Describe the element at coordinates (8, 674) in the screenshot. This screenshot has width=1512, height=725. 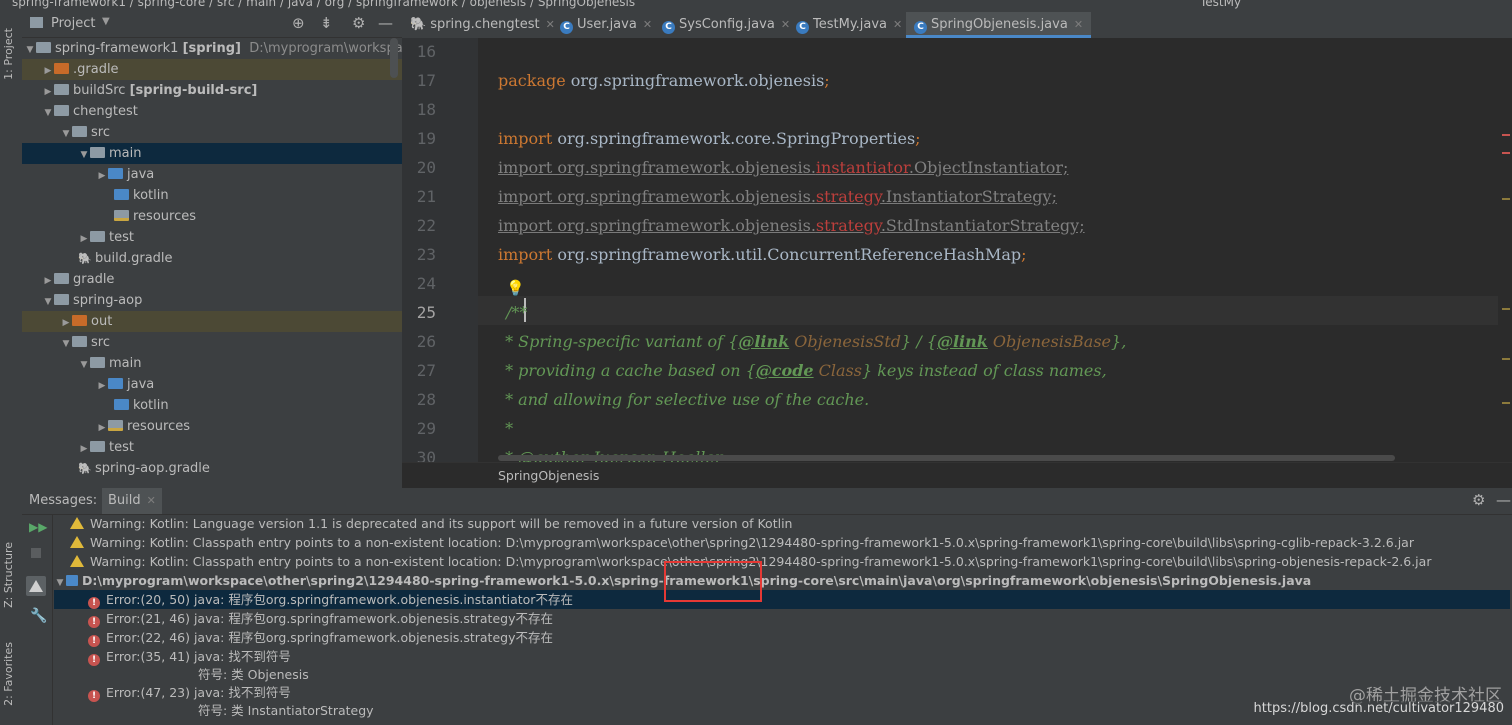
I see `favorites-tool-button: 2: Favorites` at that location.